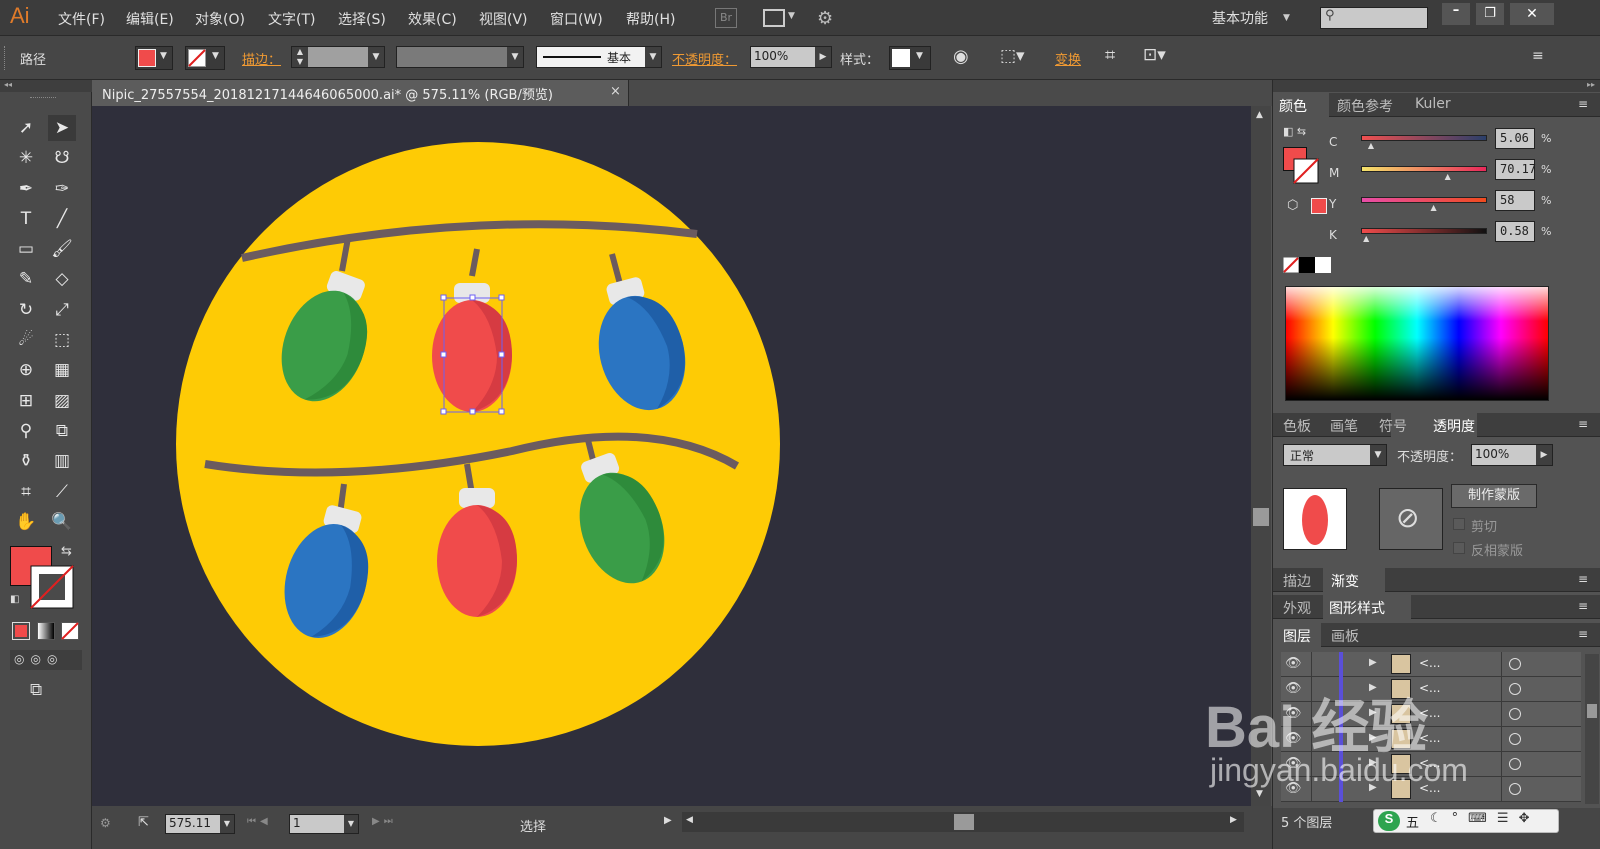 This screenshot has height=849, width=1600. Describe the element at coordinates (26, 249) in the screenshot. I see `rectangle-tool-icon: ▭` at that location.